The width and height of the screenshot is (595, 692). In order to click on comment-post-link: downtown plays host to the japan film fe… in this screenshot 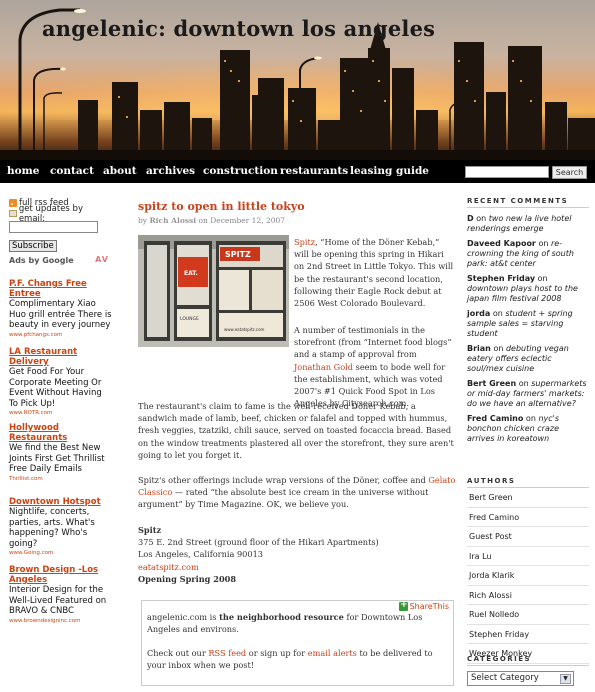, I will do `click(522, 293)`.